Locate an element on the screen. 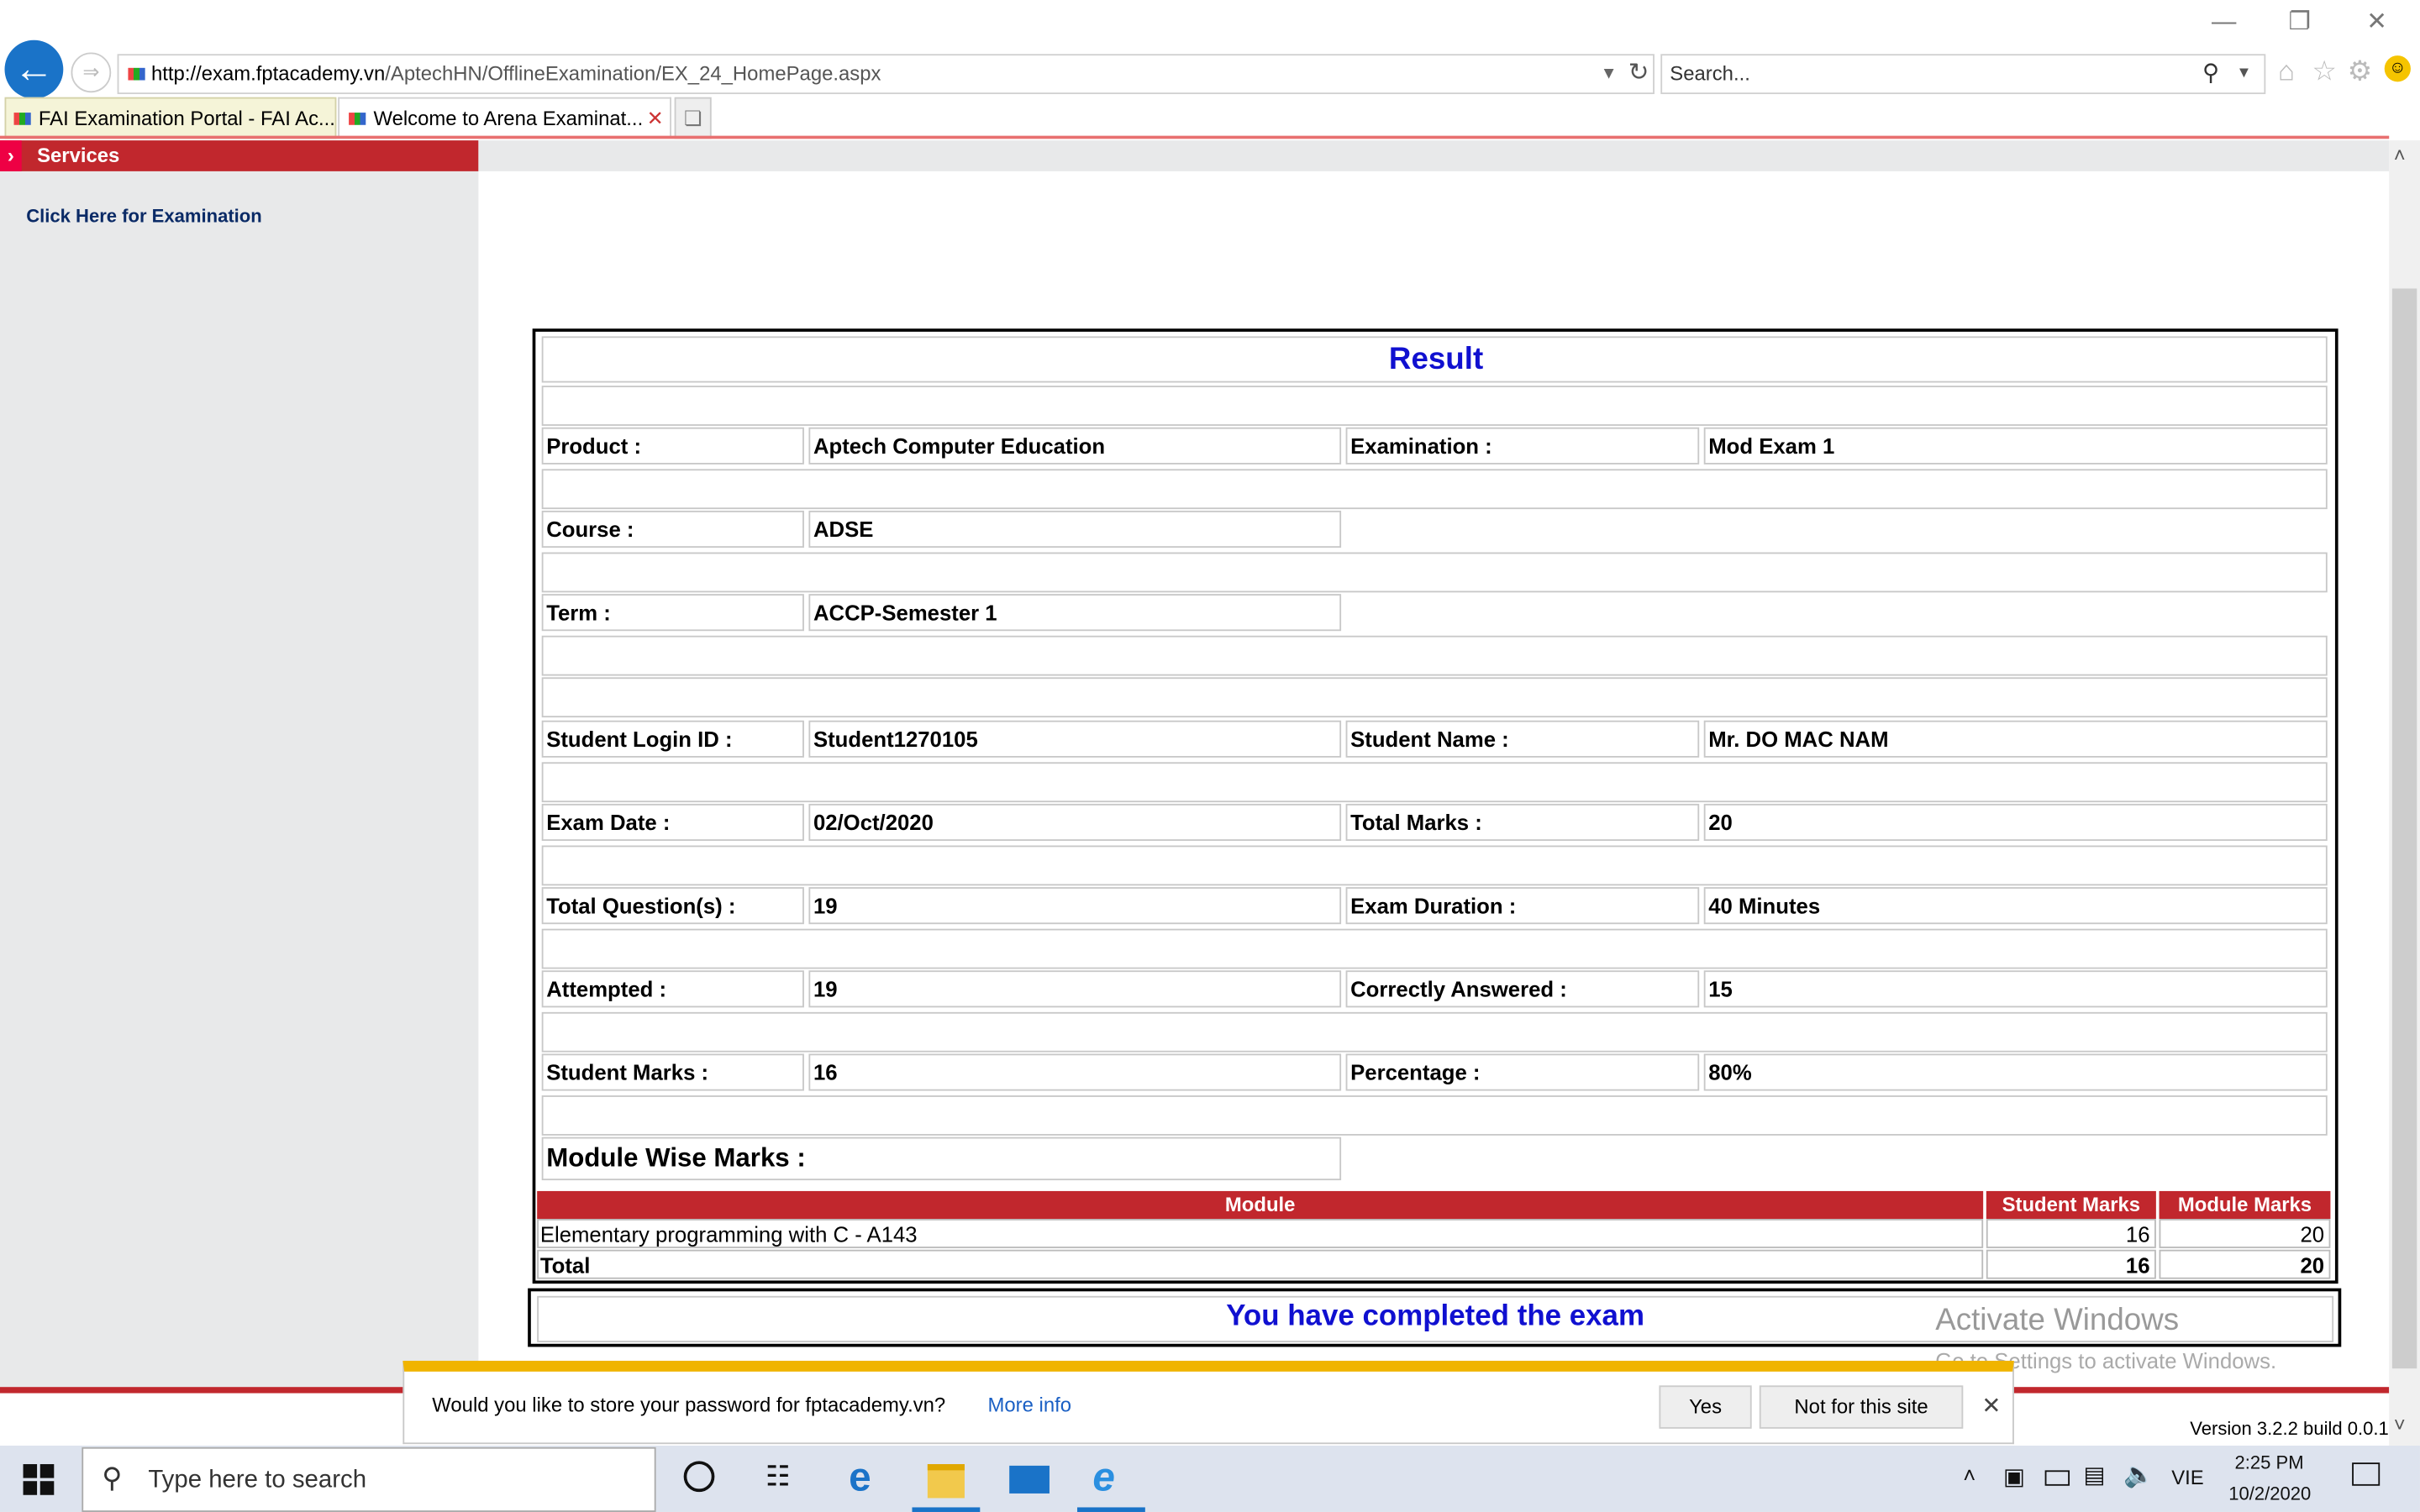 This screenshot has height=1512, width=2420. module-table-cell: 16 is located at coordinates (2071, 1233).